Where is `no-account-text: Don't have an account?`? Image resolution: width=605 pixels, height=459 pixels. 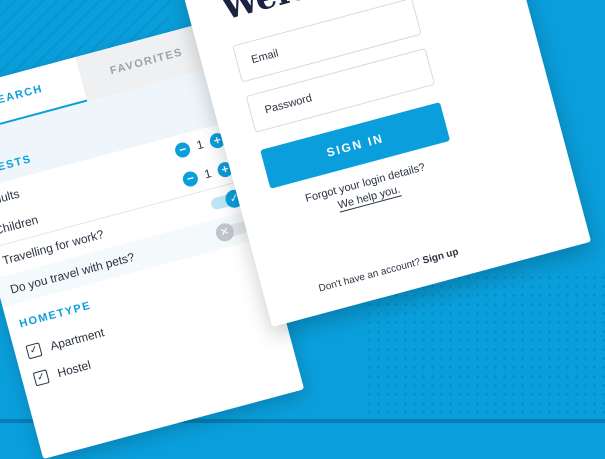
no-account-text: Don't have an account? is located at coordinates (369, 275).